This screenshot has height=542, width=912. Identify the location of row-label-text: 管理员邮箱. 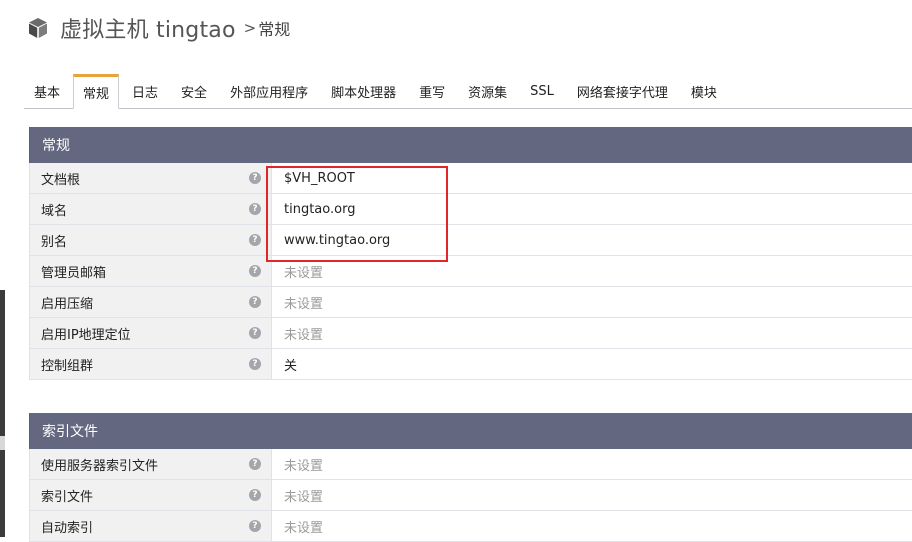
(74, 273).